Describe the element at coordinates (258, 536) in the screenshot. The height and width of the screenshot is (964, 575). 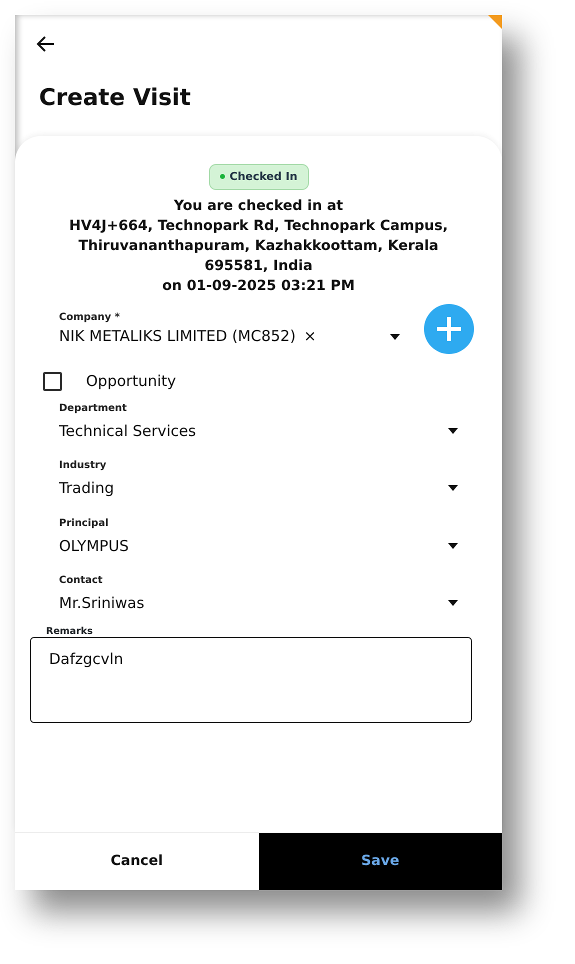
I see `dropdown-field: Principal OLYMPUS` at that location.